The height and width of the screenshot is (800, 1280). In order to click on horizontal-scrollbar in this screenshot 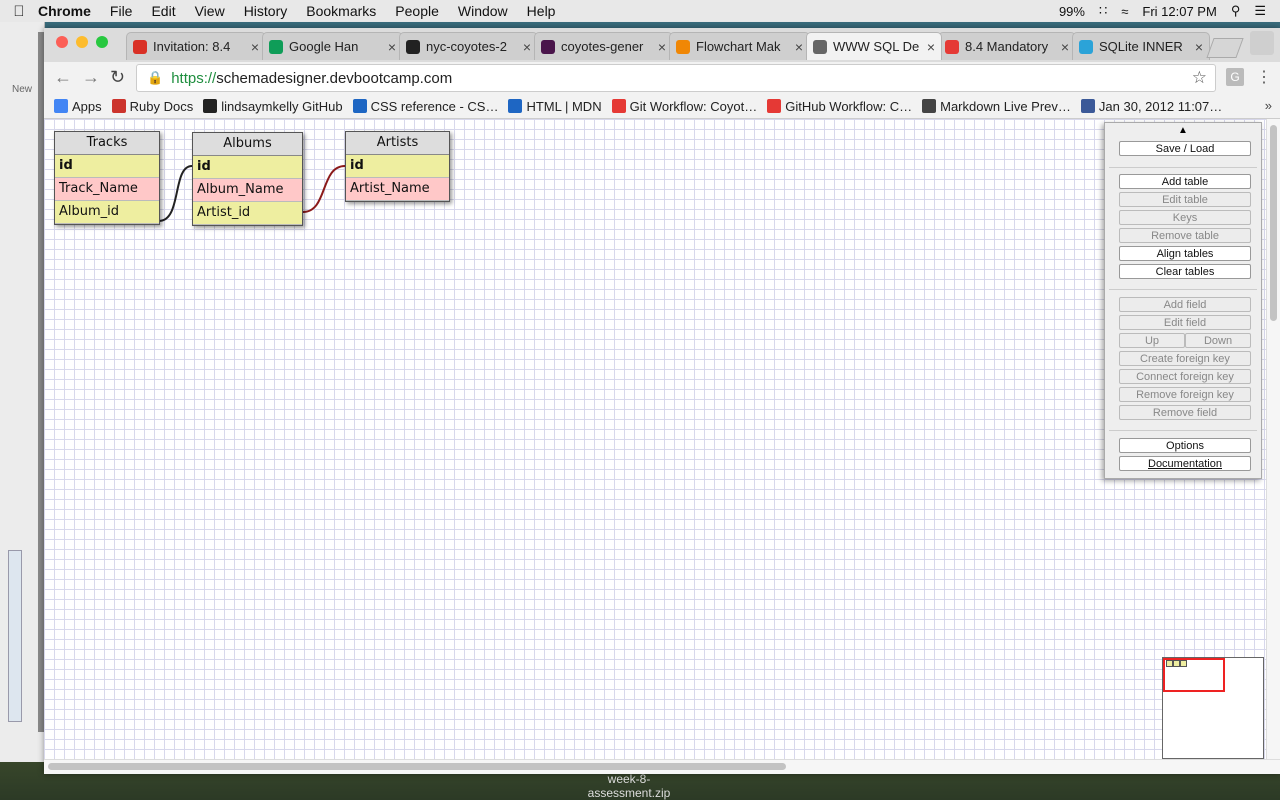, I will do `click(662, 766)`.